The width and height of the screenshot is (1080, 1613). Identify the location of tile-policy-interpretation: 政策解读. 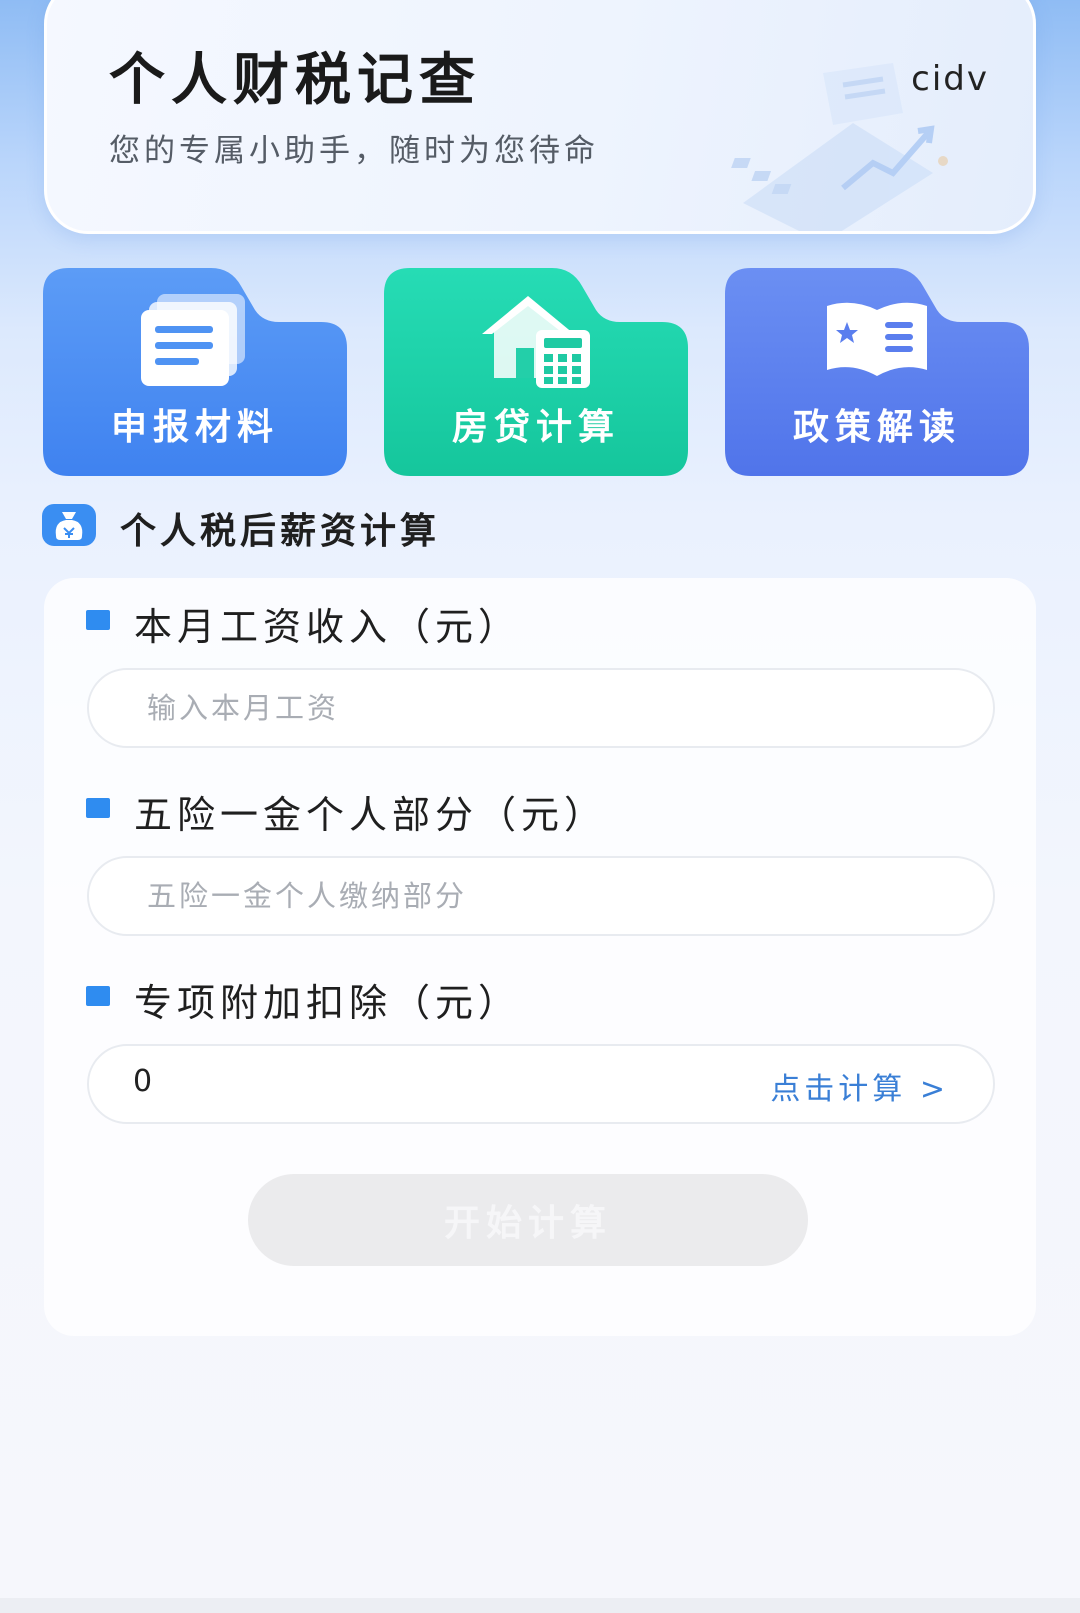
(877, 372).